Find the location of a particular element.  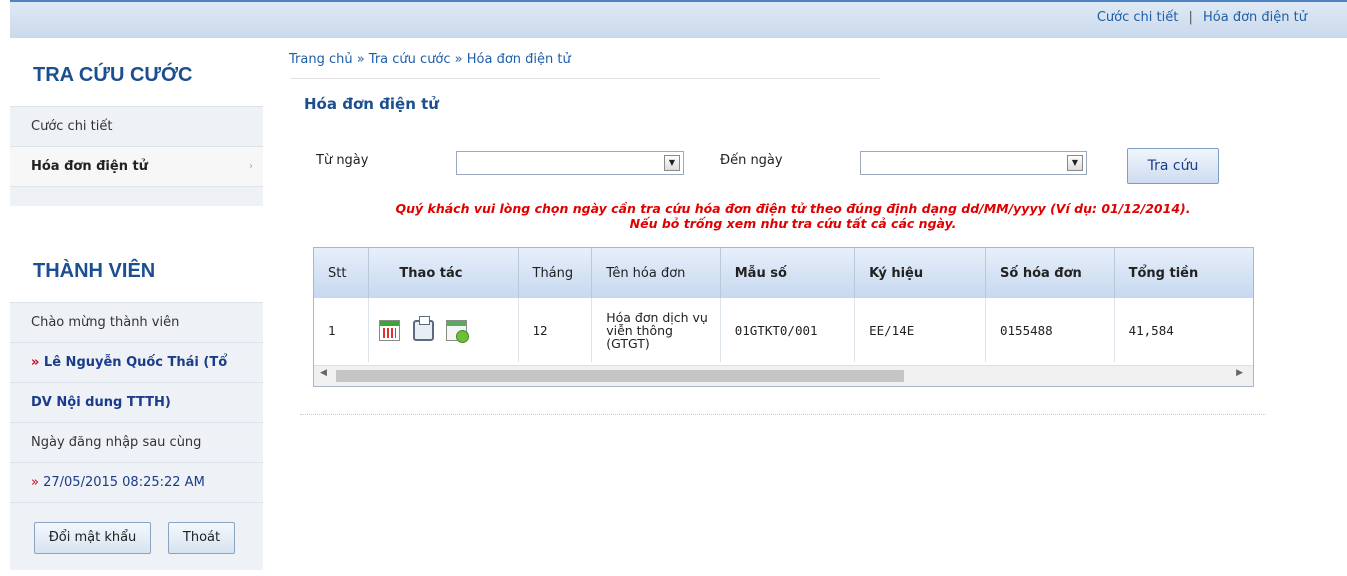

scrollbar-thumb is located at coordinates (620, 376).